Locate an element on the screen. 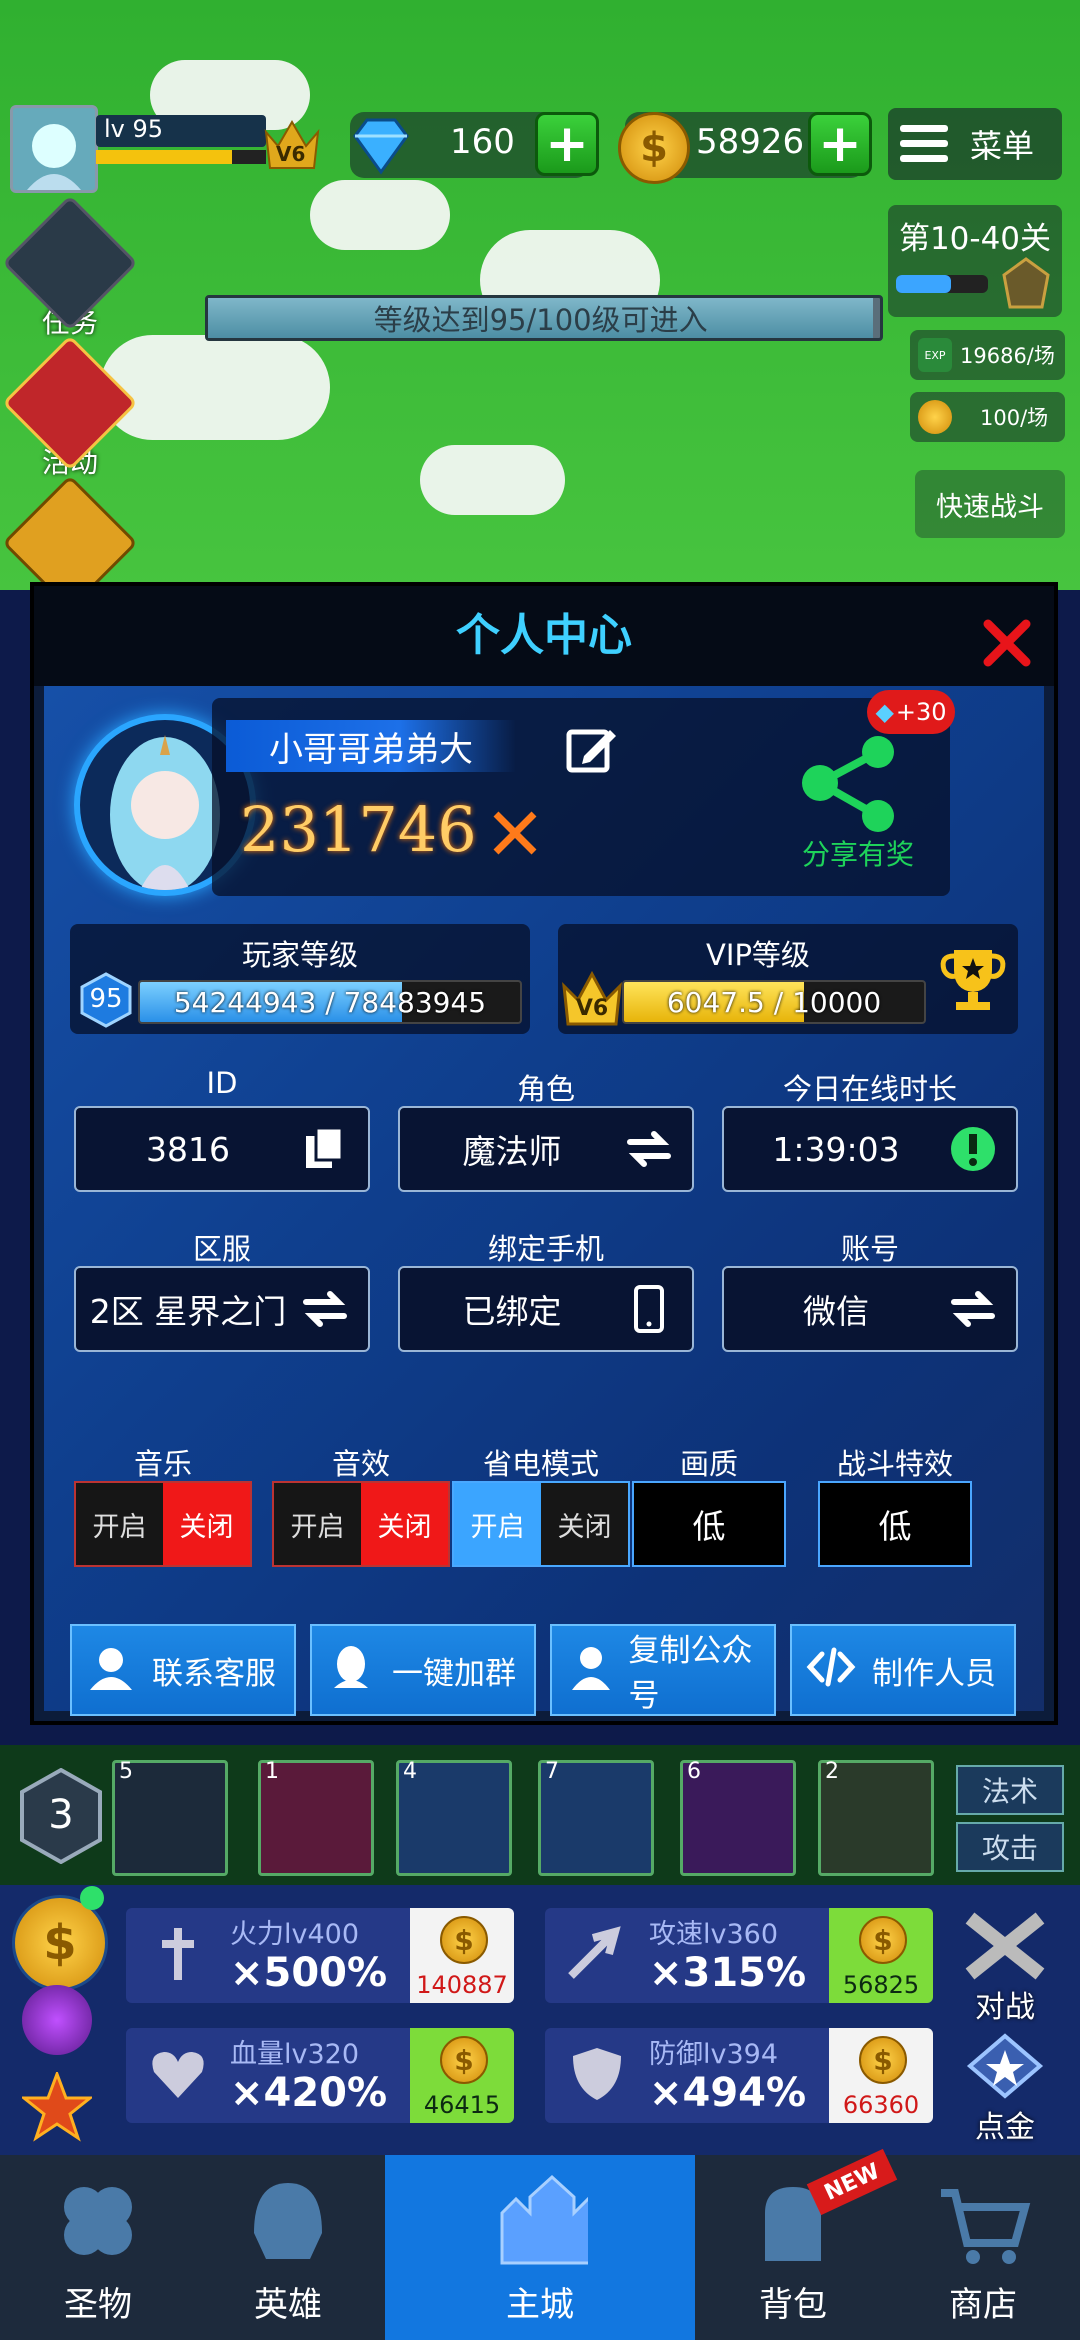  combat-power: 231746 is located at coordinates (358, 829).